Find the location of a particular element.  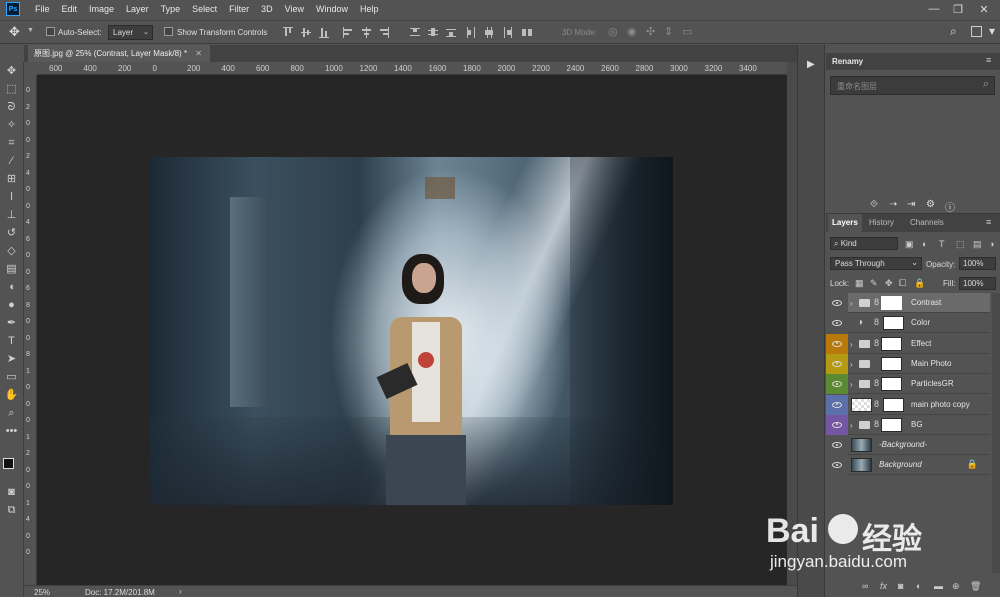

pen-tool-icon: ✒ is located at coordinates (11, 323).